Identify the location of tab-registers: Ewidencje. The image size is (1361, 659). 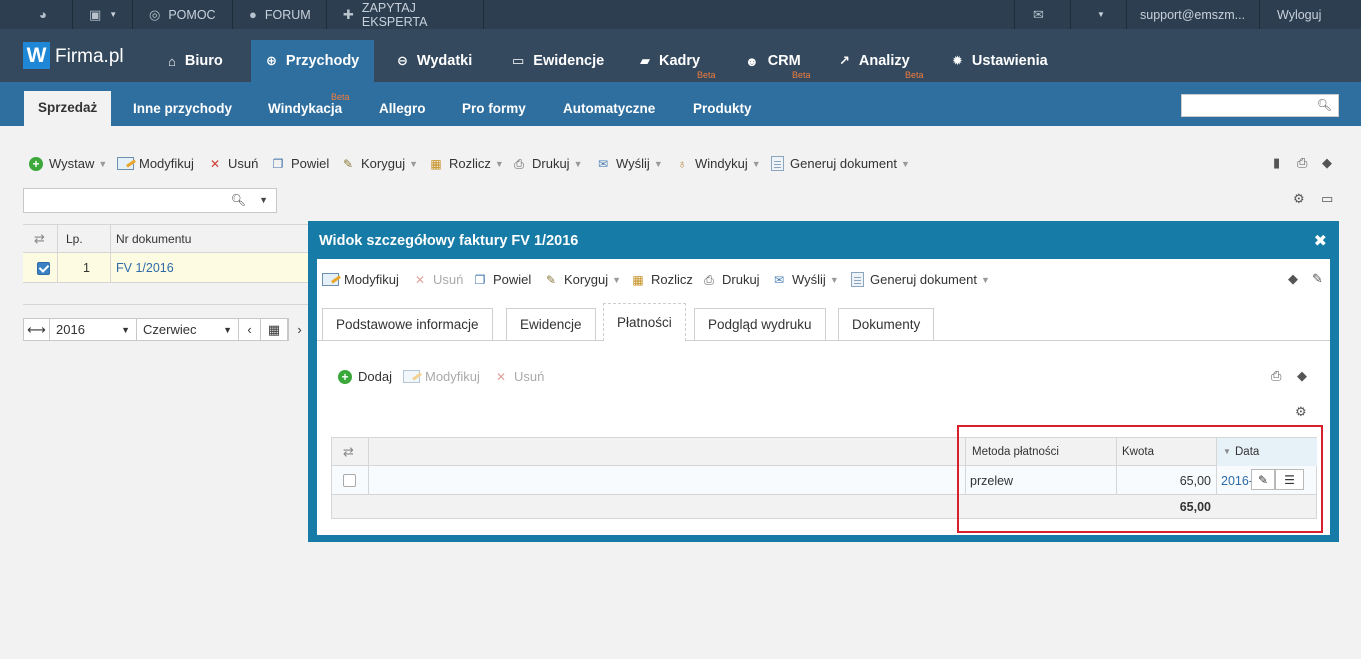
(551, 324).